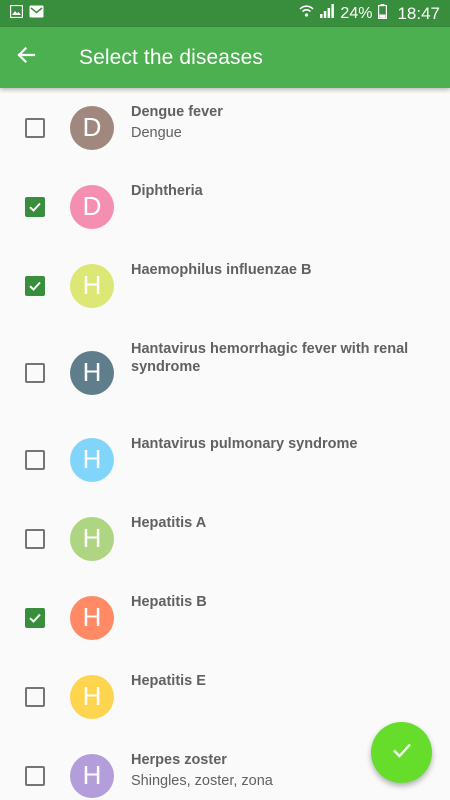 The image size is (450, 800). I want to click on page-title: Select the diseases, so click(171, 57).